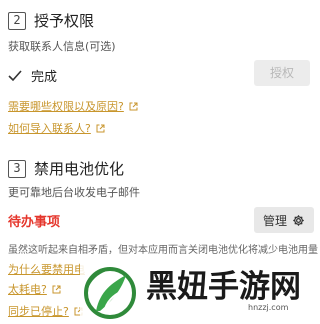 This screenshot has height=324, width=320. Describe the element at coordinates (223, 287) in the screenshot. I see `watermark-text: 黑妞手游网` at that location.